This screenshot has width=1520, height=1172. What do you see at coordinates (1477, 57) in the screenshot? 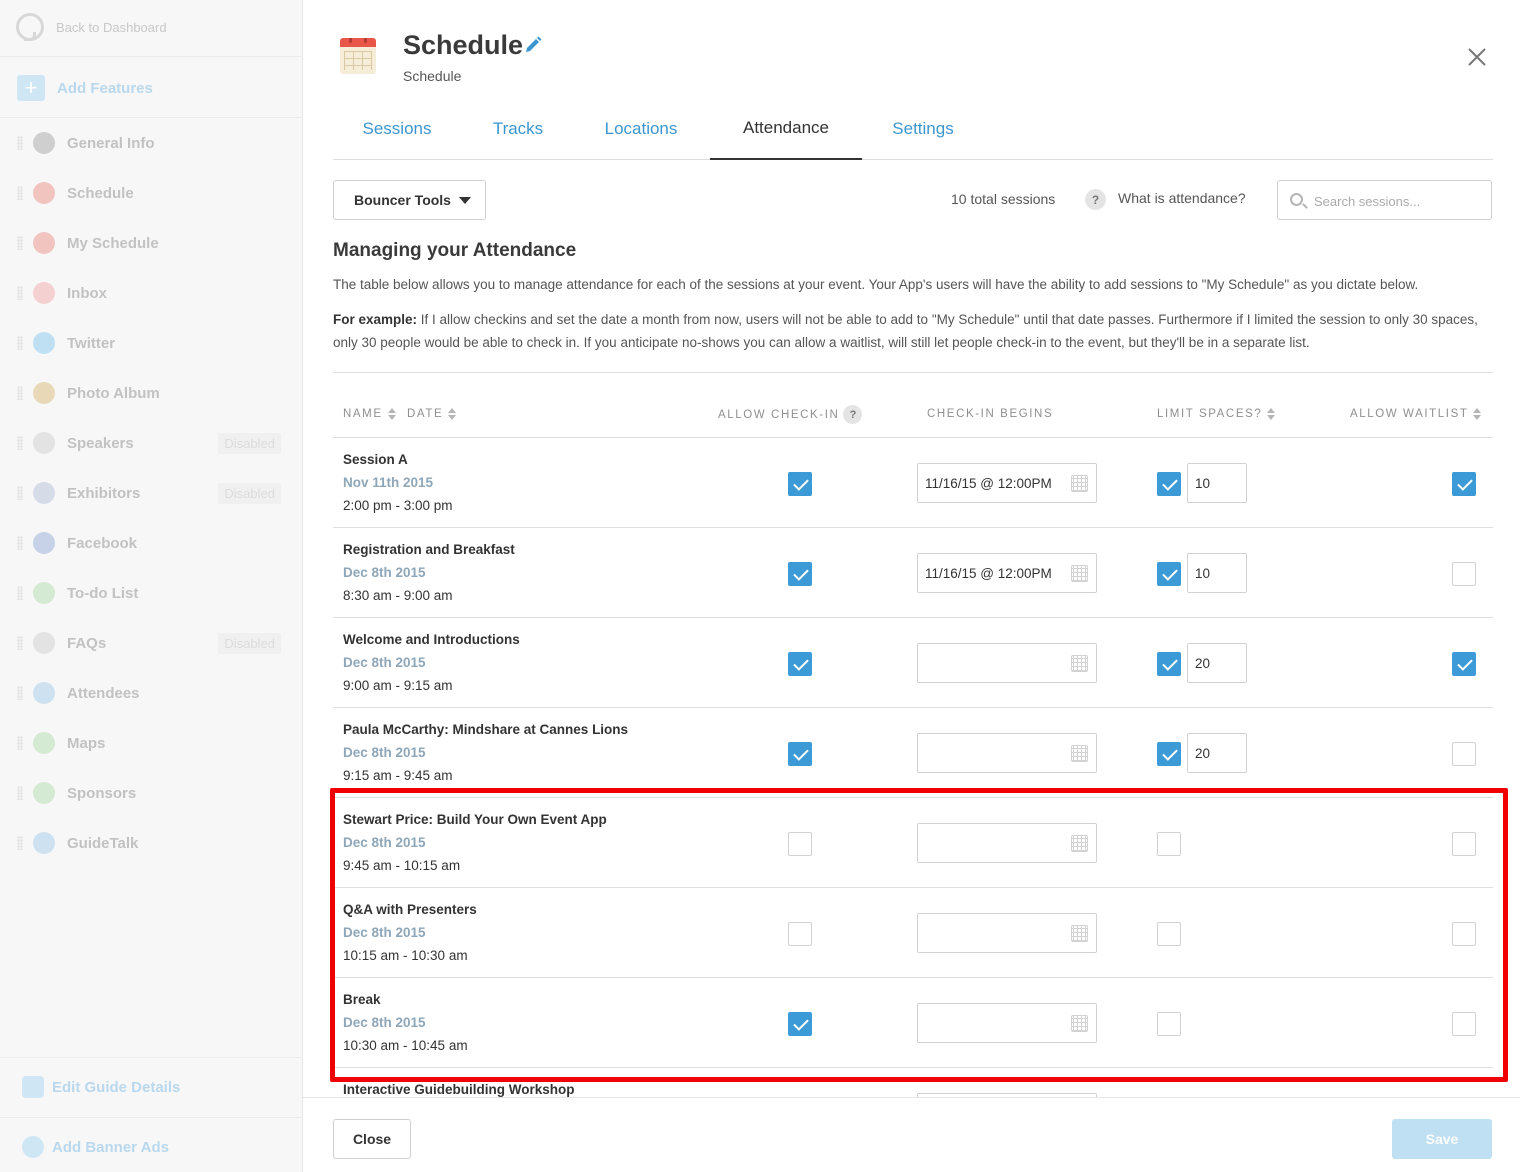
I see `close-icon` at bounding box center [1477, 57].